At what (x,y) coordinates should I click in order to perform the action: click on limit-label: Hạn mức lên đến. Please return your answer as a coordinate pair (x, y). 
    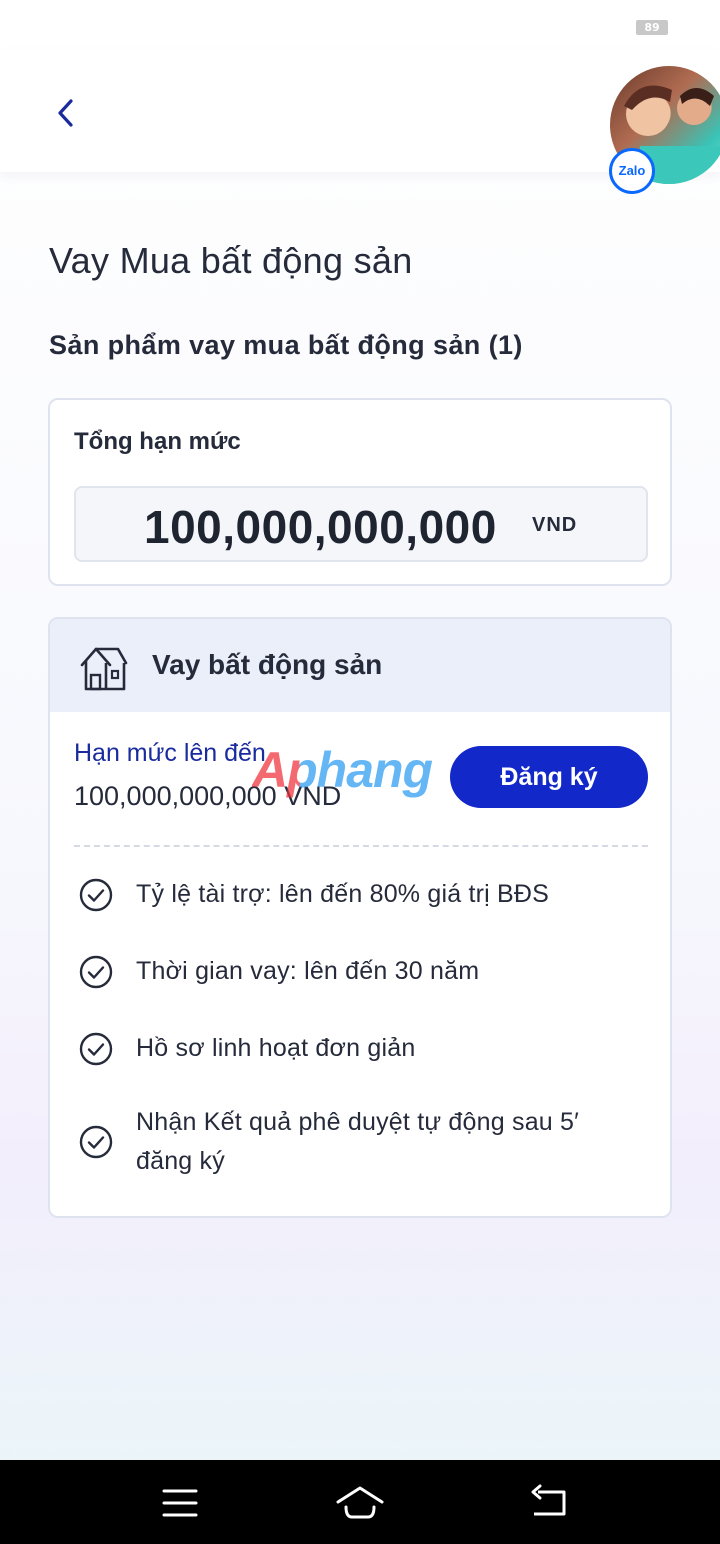
    Looking at the image, I should click on (170, 753).